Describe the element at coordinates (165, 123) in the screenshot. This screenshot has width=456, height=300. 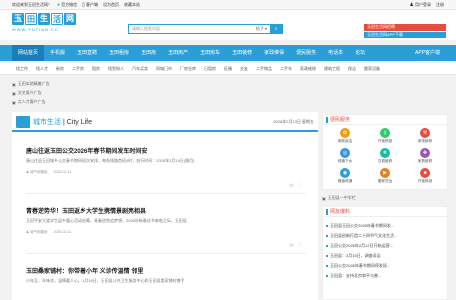
I see `section-header: 城市生活 | City Life 2026年2月13日 星期五` at that location.